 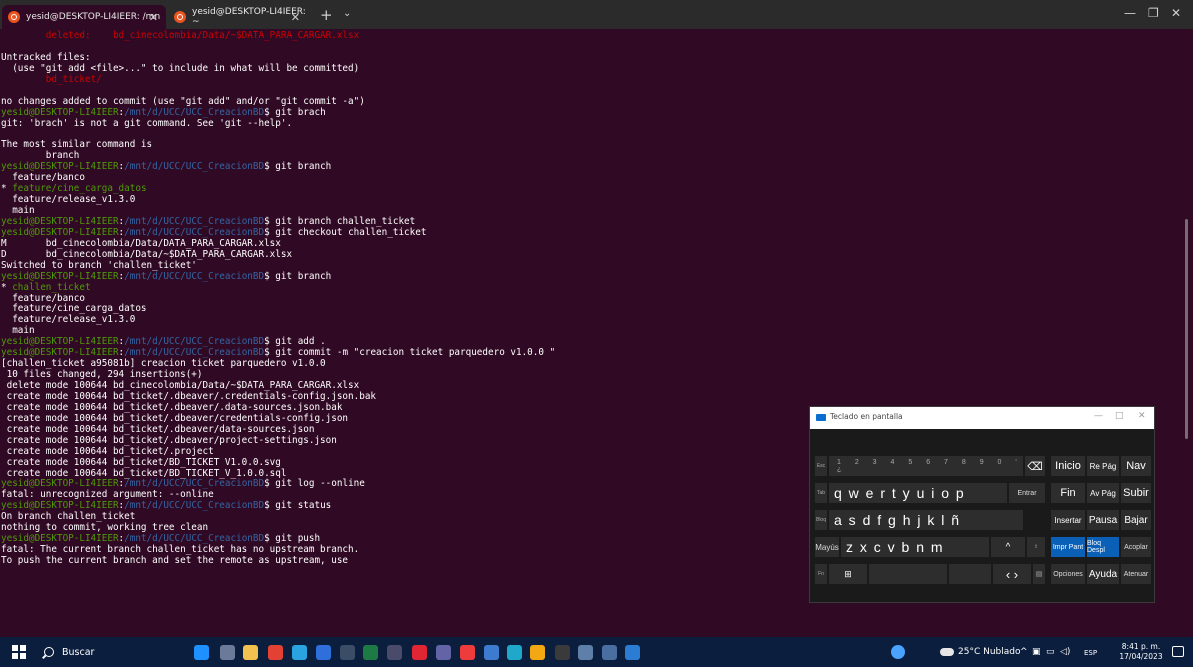 I want to click on app-icon, so click(x=585, y=652).